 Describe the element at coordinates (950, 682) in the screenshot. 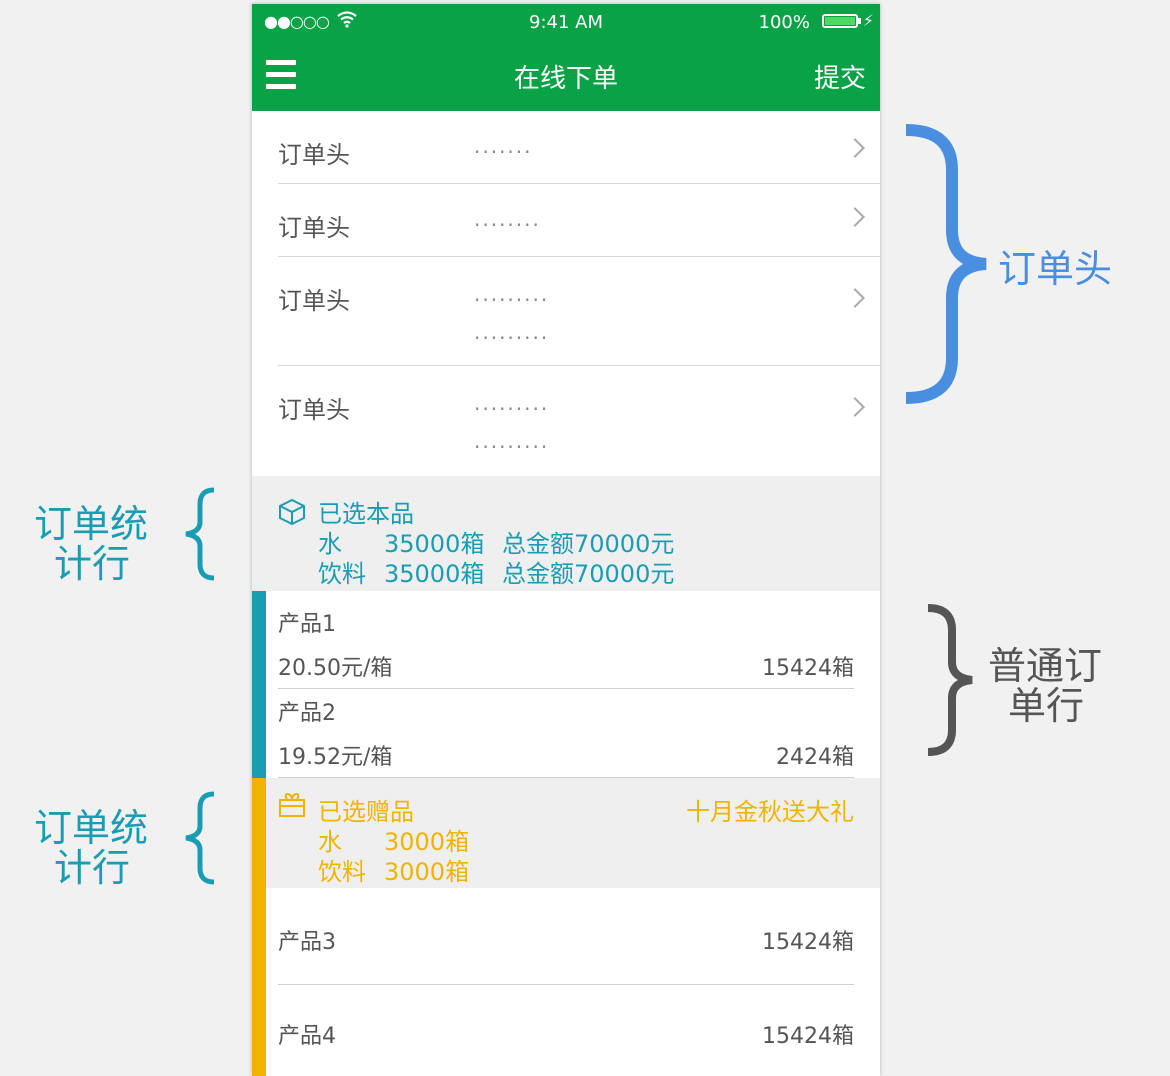

I see `normal-line-brace` at that location.